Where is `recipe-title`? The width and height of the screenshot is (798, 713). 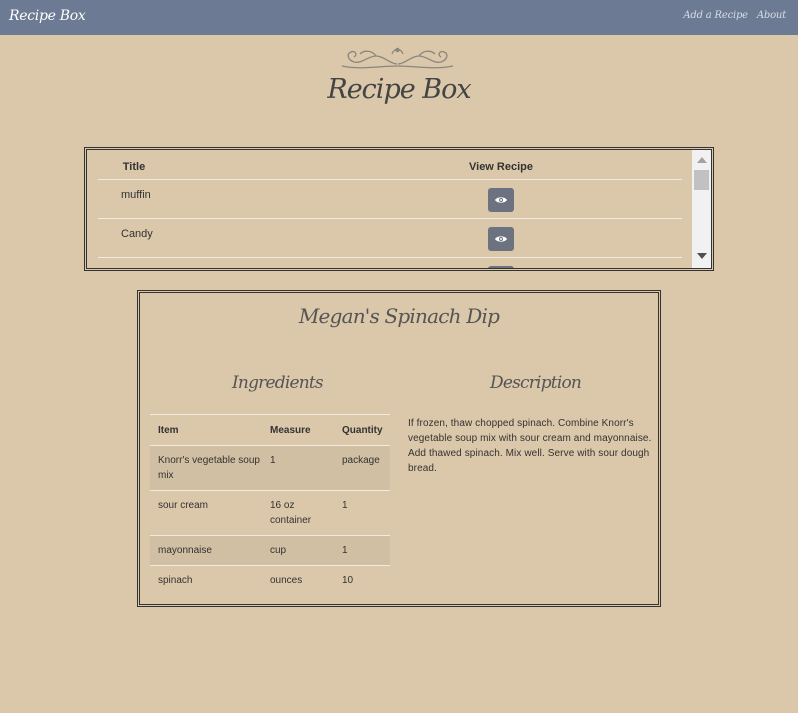 recipe-title is located at coordinates (134, 262).